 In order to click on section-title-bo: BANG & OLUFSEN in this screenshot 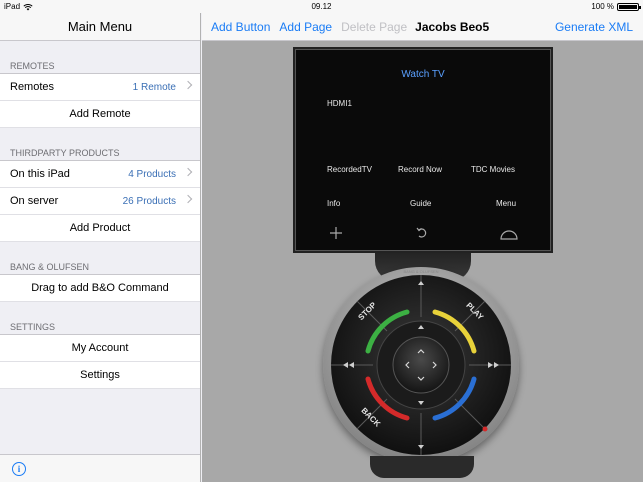, I will do `click(100, 267)`.